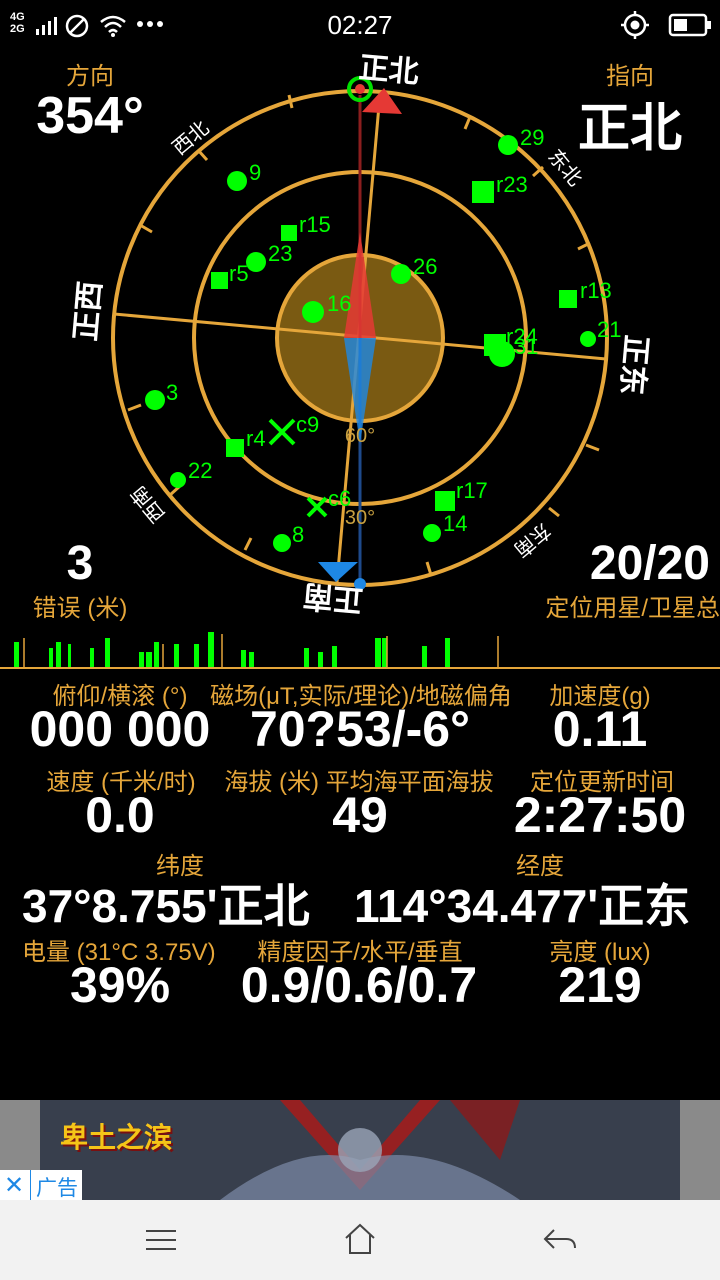  What do you see at coordinates (389, 70) in the screenshot?
I see `label-north: 正北` at bounding box center [389, 70].